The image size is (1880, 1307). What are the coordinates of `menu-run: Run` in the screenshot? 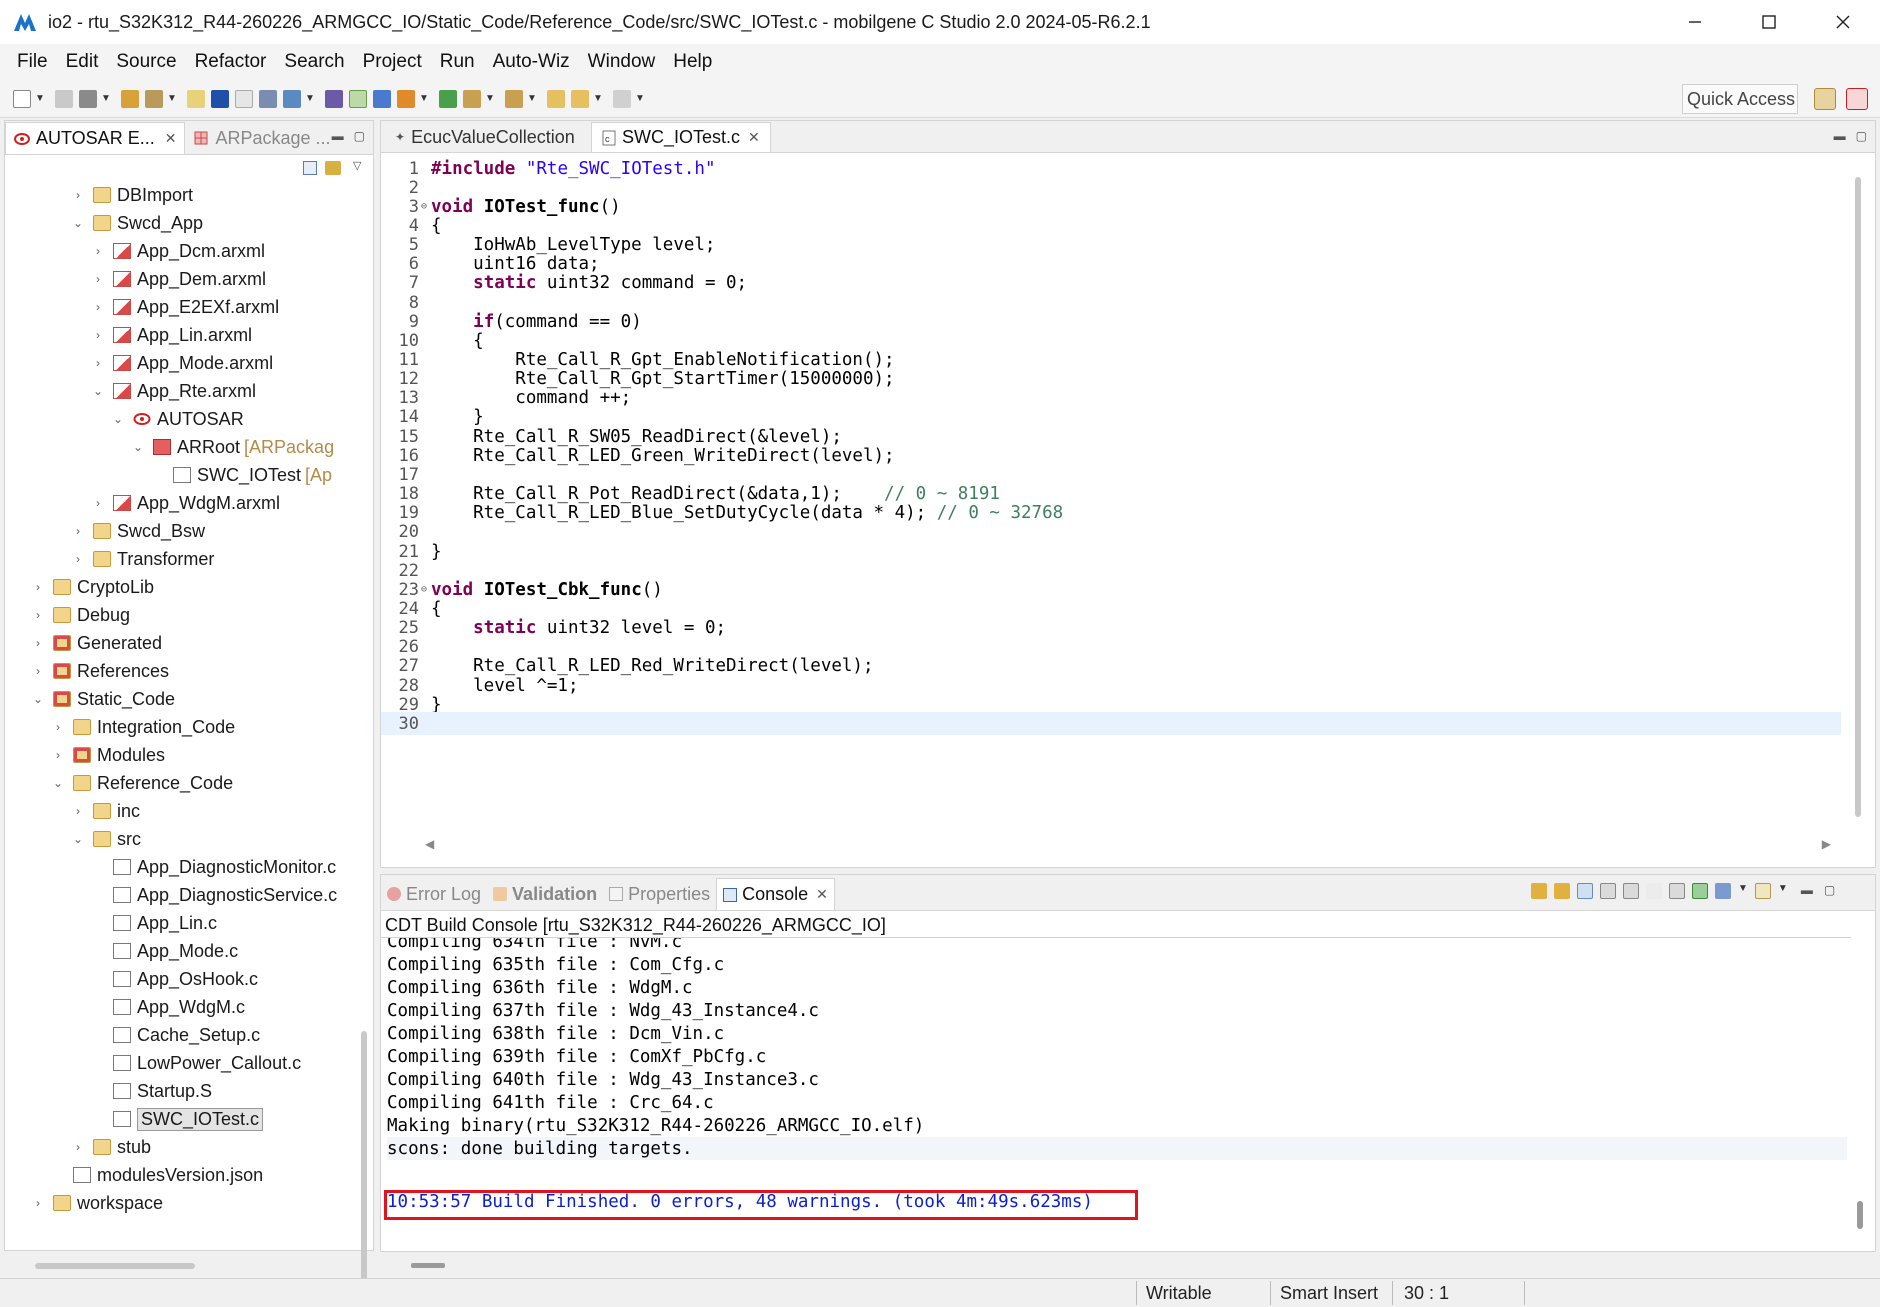 It's located at (457, 62).